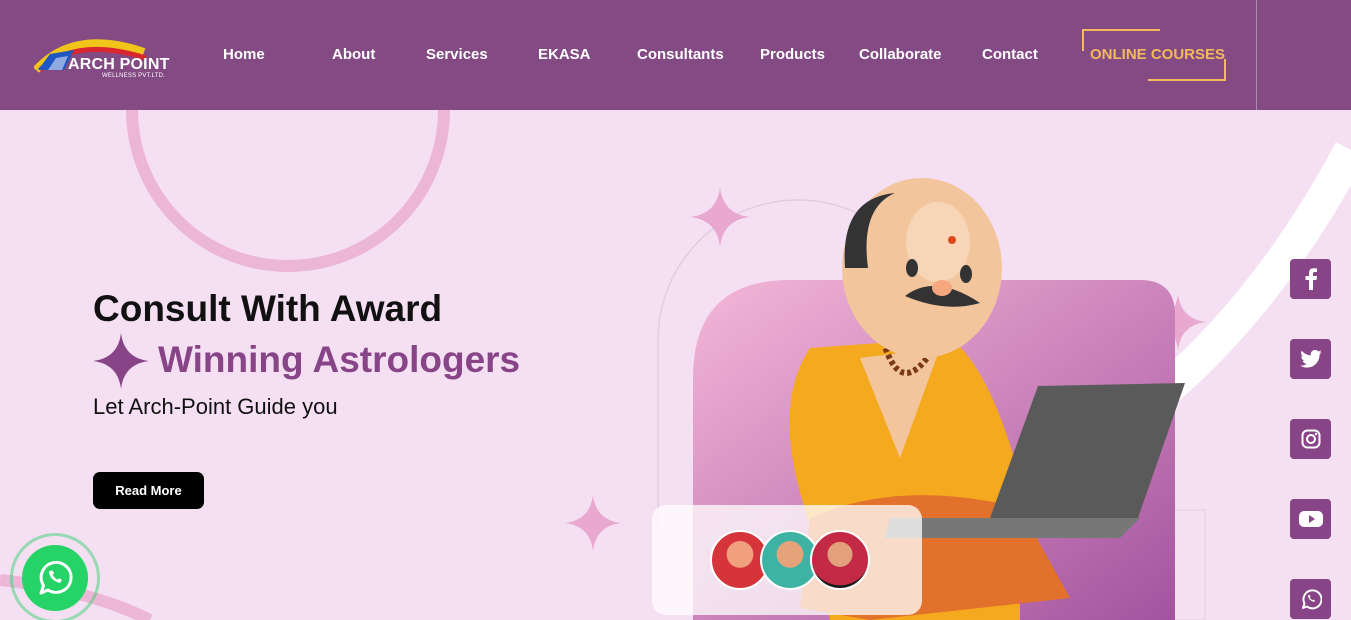 The image size is (1351, 620). What do you see at coordinates (353, 54) in the screenshot?
I see `nav-about: About` at bounding box center [353, 54].